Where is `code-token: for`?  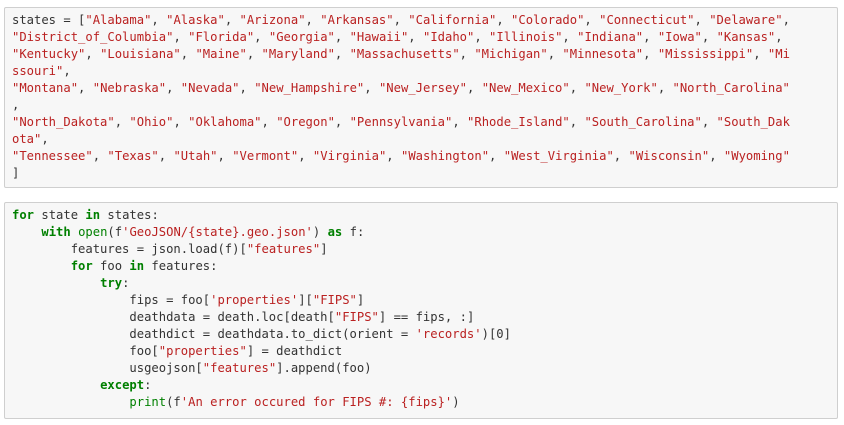 code-token: for is located at coordinates (23, 215).